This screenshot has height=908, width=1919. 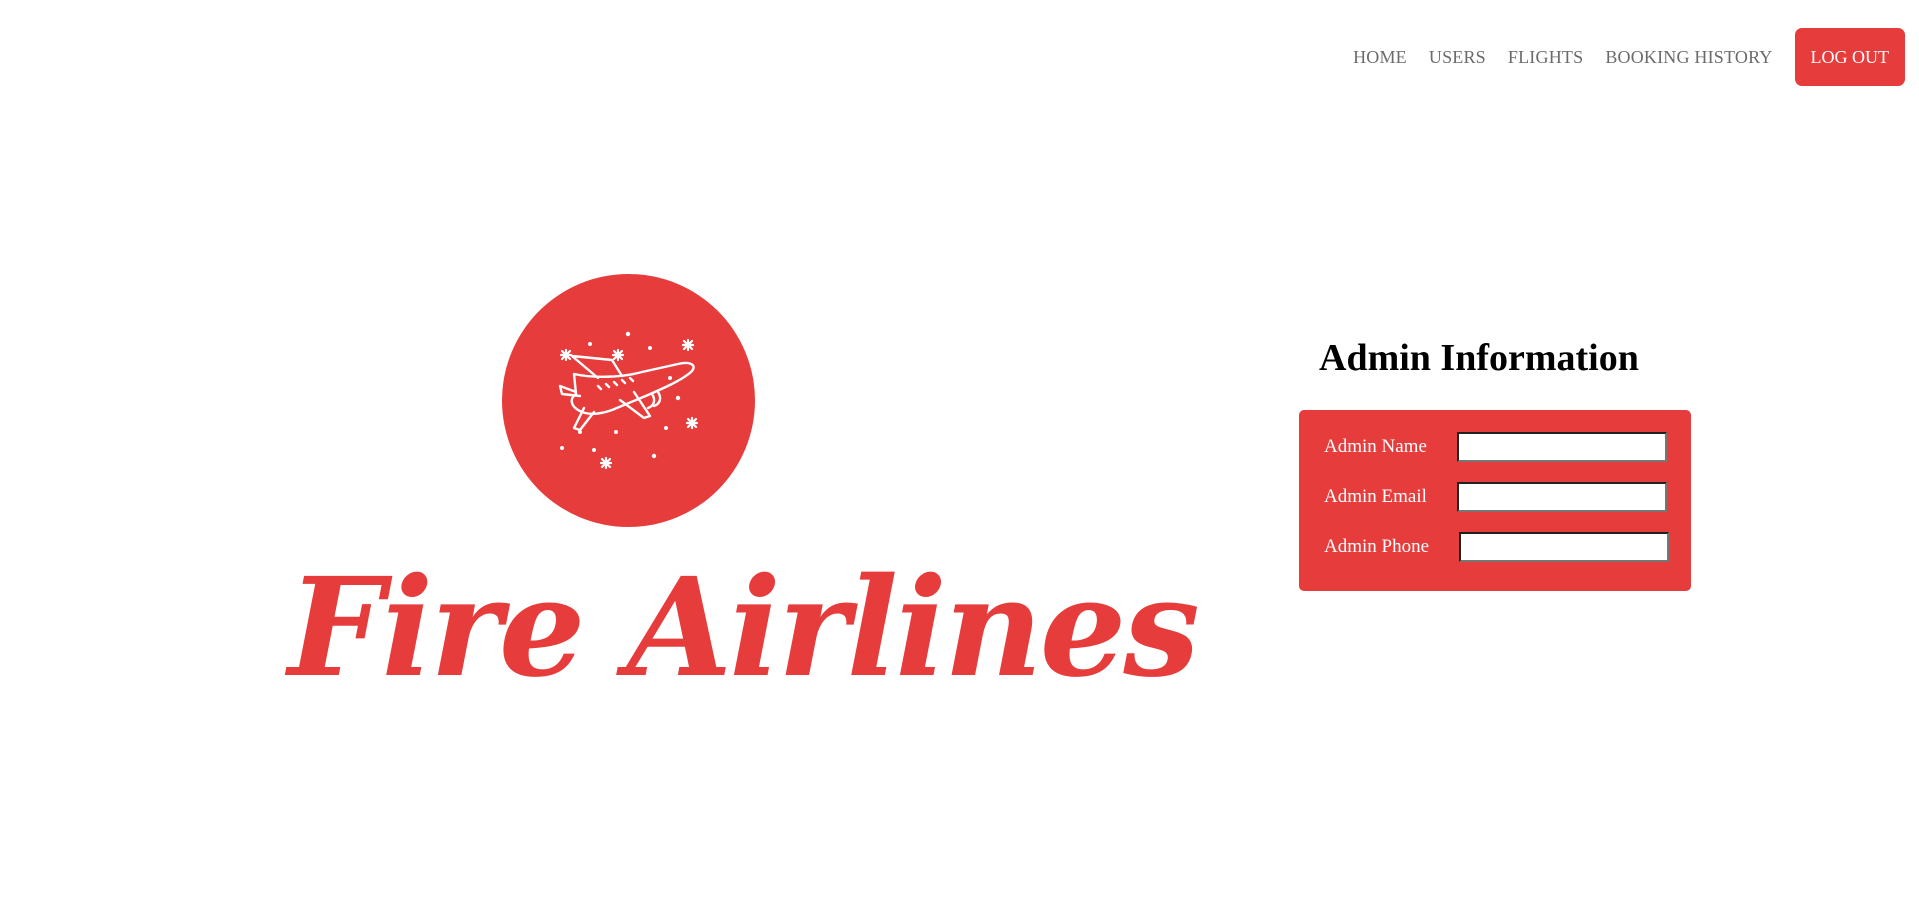 I want to click on admin-email-row: Admin Email, so click(x=1495, y=497).